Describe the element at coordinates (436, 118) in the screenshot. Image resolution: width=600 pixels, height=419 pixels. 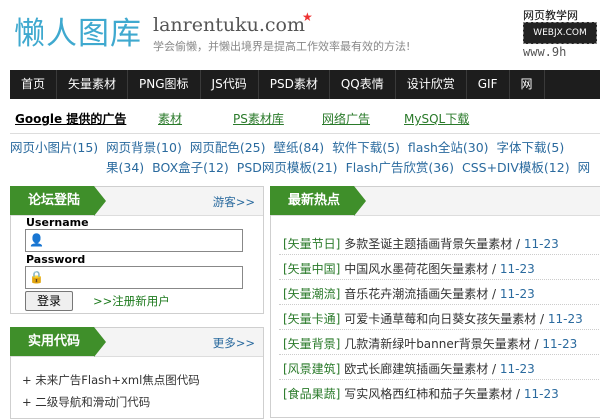
I see `ad-link-mysql: MySQL下载` at that location.